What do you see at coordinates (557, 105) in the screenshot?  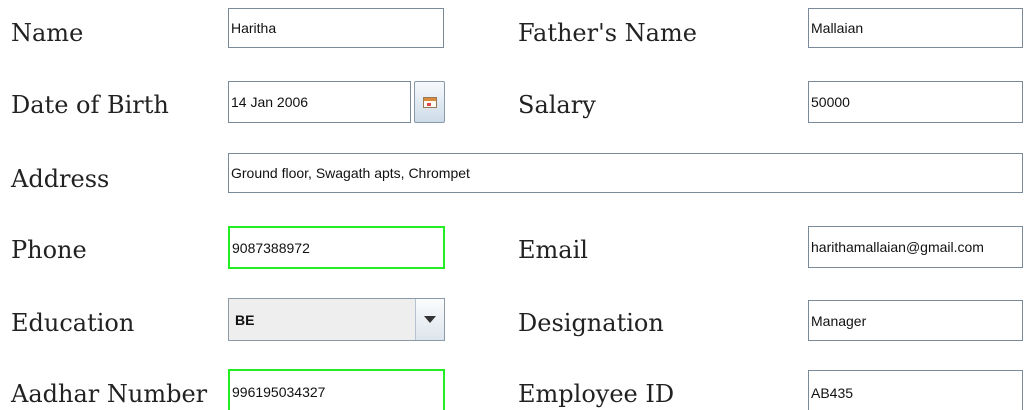 I see `salary-label: Salary` at bounding box center [557, 105].